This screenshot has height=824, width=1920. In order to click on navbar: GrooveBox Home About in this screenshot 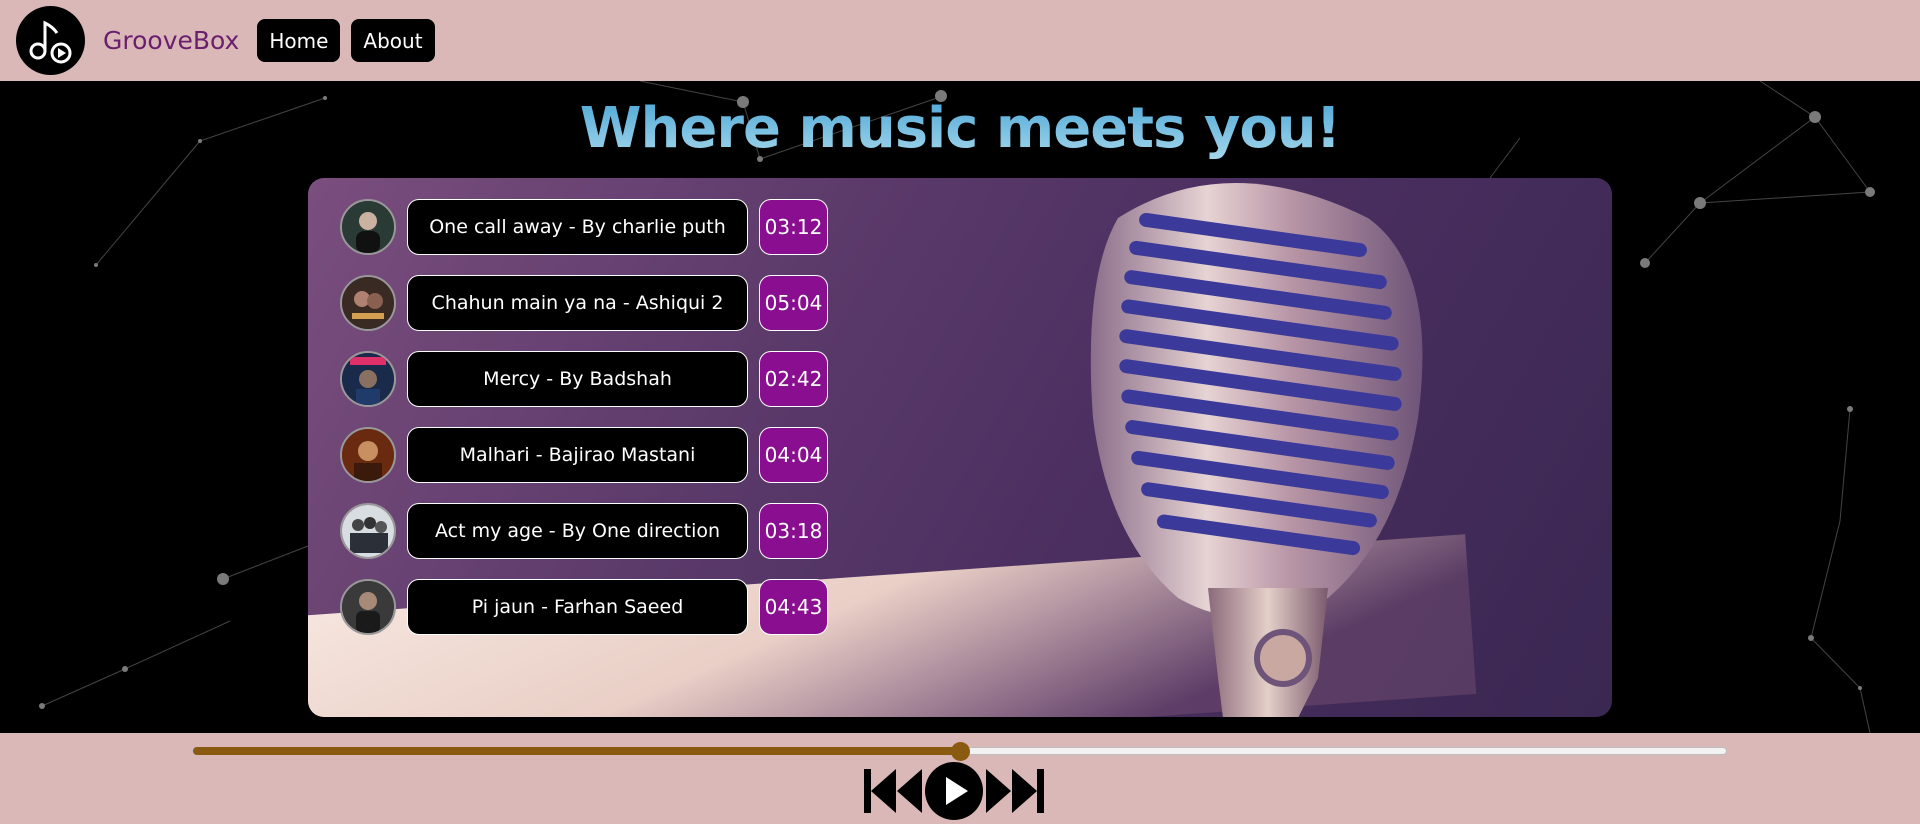, I will do `click(960, 40)`.